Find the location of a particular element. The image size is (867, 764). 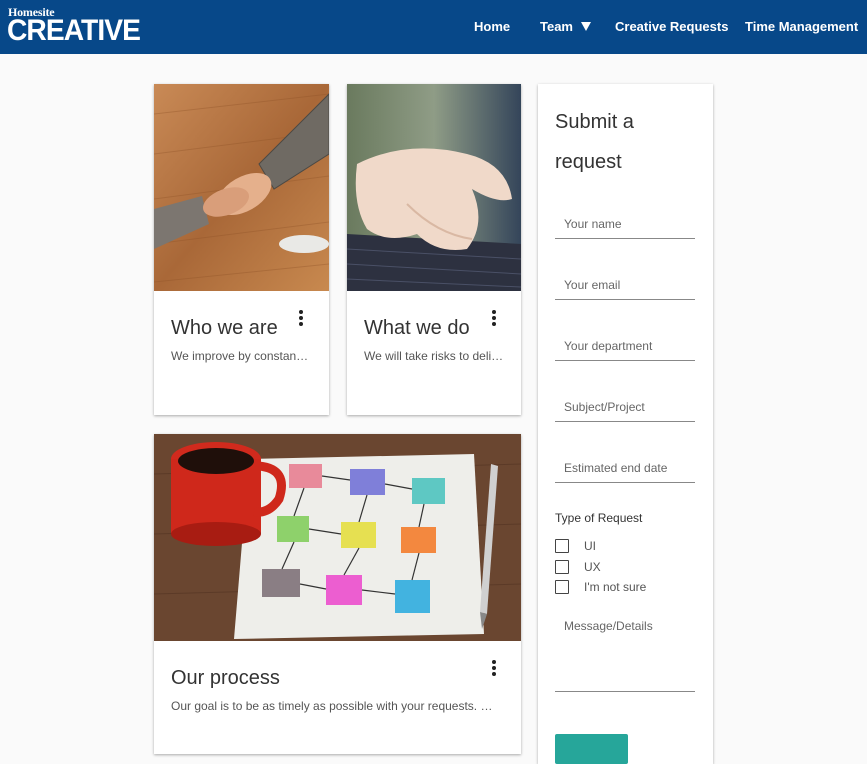

option-label: UI is located at coordinates (590, 546).